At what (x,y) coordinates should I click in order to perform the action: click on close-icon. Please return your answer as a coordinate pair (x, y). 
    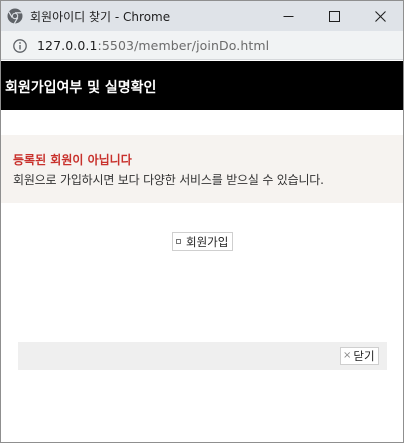
    Looking at the image, I should click on (380, 16).